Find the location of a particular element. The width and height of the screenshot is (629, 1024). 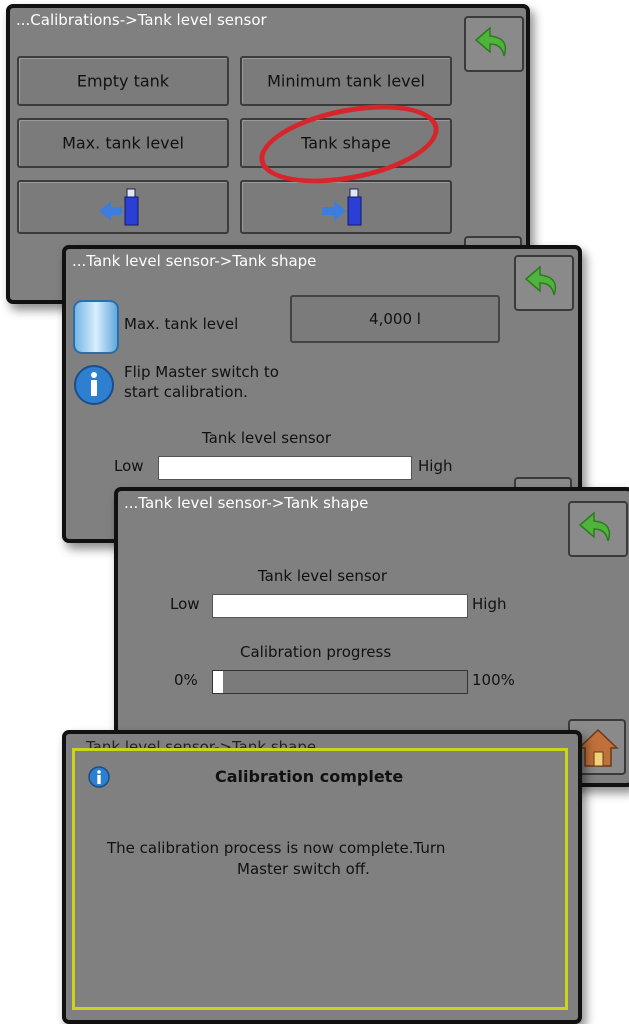

usb-import-icon is located at coordinates (342, 207).